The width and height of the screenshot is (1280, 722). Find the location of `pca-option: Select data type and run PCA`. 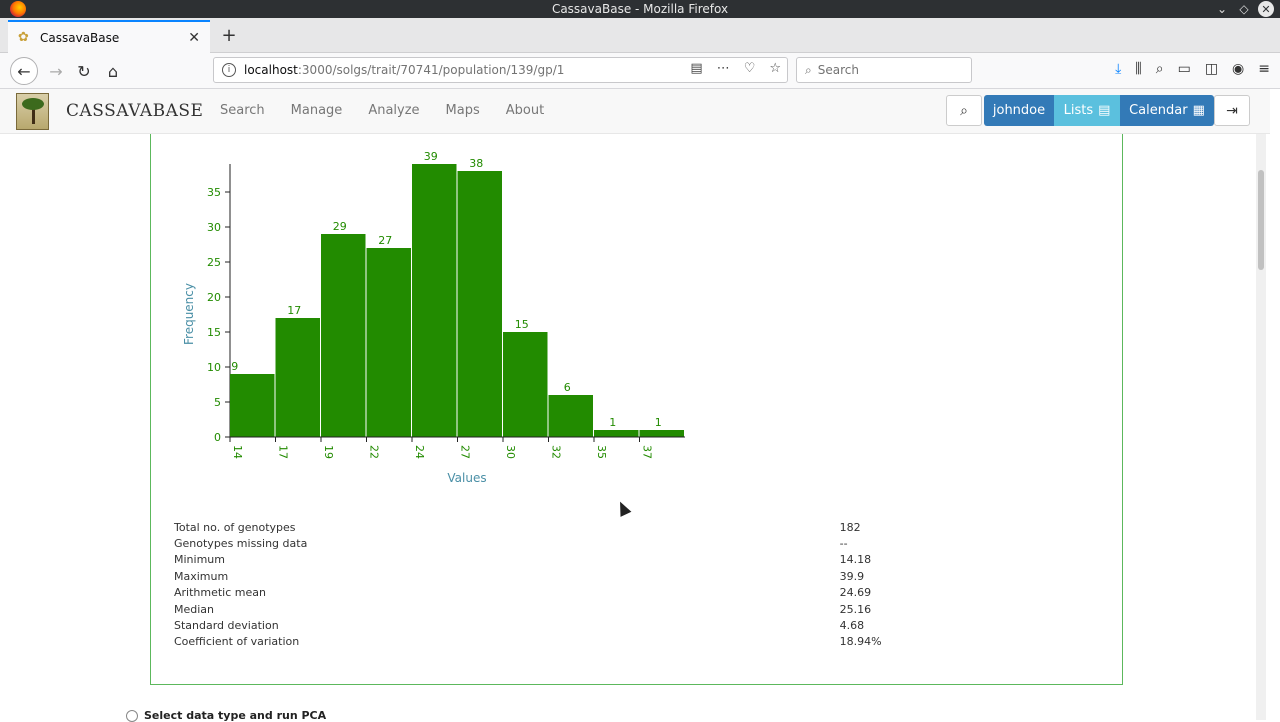

pca-option: Select data type and run PCA is located at coordinates (226, 715).